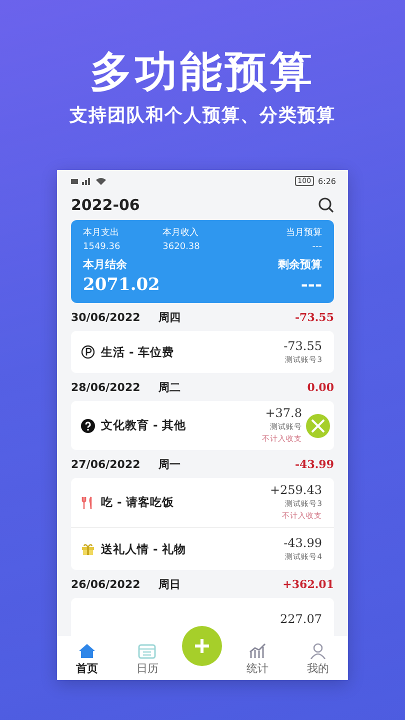 This screenshot has height=720, width=405. What do you see at coordinates (257, 651) in the screenshot?
I see `chart-icon` at bounding box center [257, 651].